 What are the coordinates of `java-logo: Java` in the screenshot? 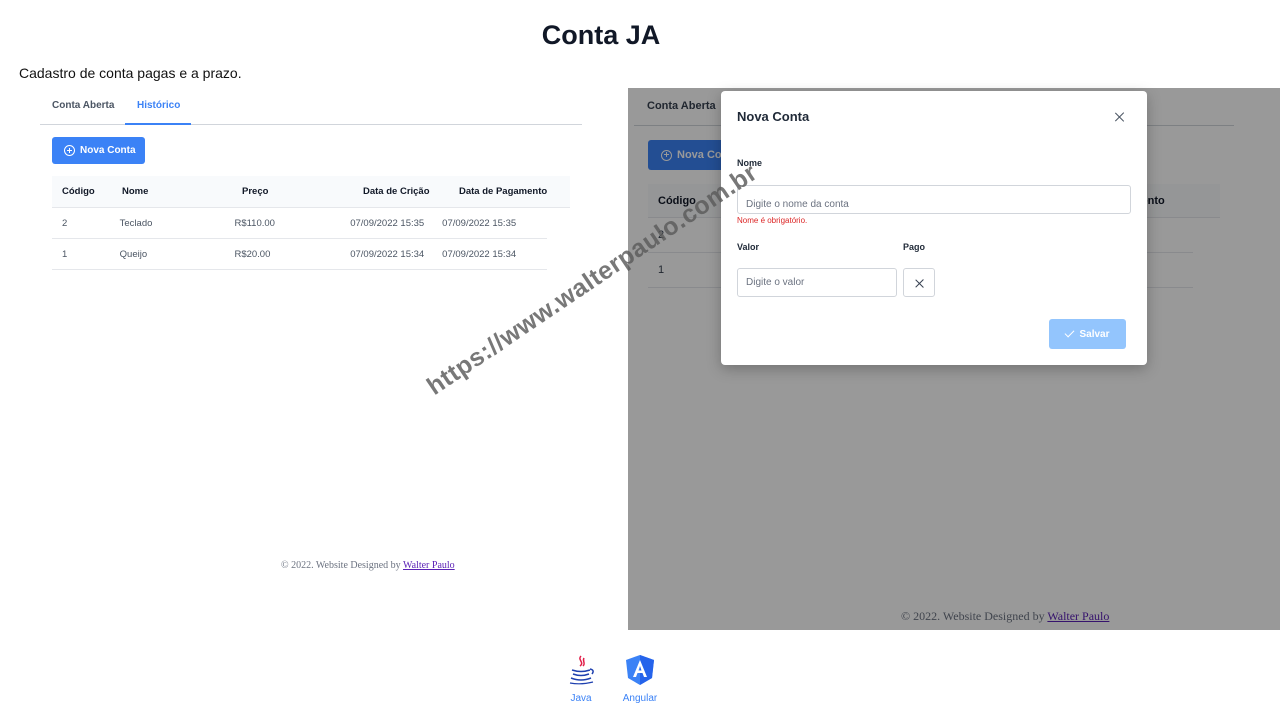 It's located at (581, 679).